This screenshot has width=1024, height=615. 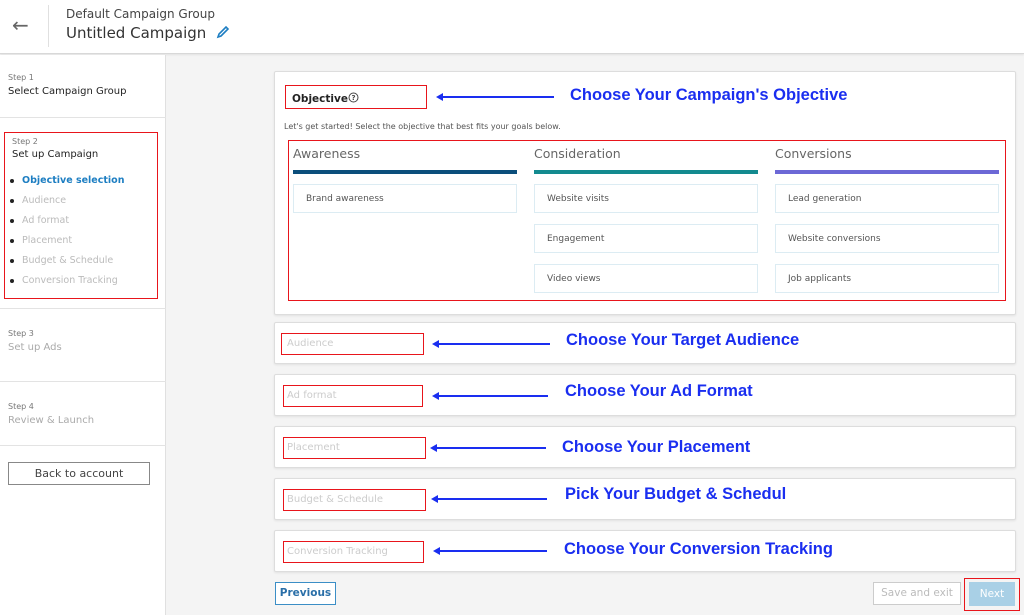 What do you see at coordinates (305, 593) in the screenshot?
I see `previous-button: Previous` at bounding box center [305, 593].